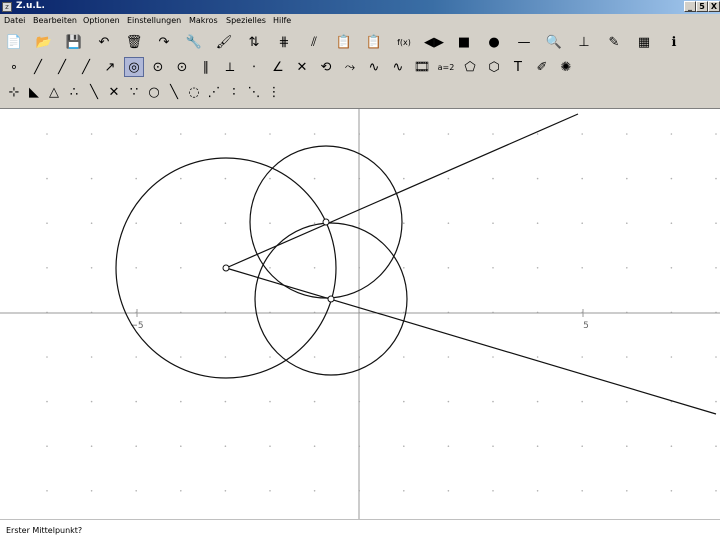  I want to click on line-icon: ╱, so click(62, 67).